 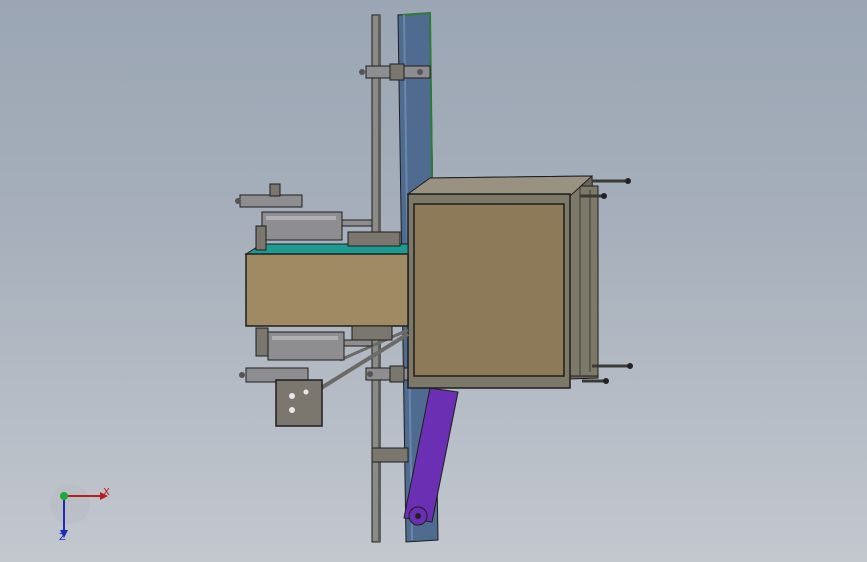 I want to click on z-axis-label: Z, so click(x=62, y=537).